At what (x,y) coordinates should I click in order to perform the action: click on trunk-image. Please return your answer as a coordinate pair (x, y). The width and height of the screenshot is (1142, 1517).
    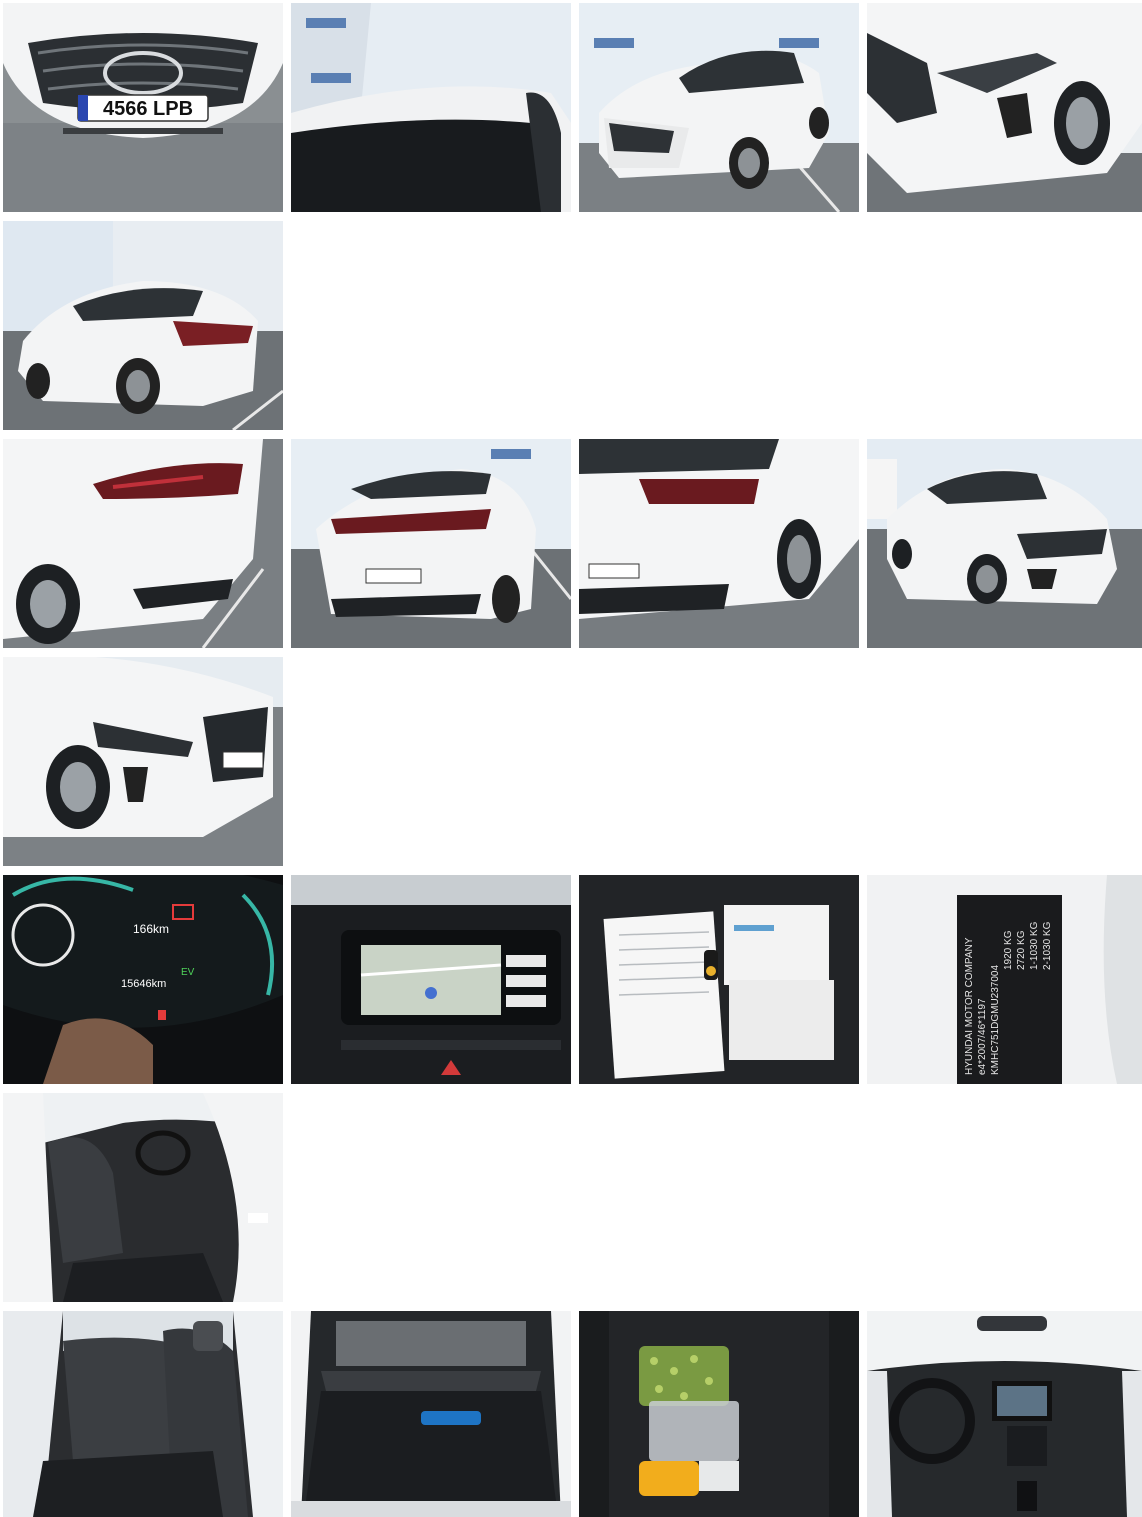
    Looking at the image, I should click on (431, 1414).